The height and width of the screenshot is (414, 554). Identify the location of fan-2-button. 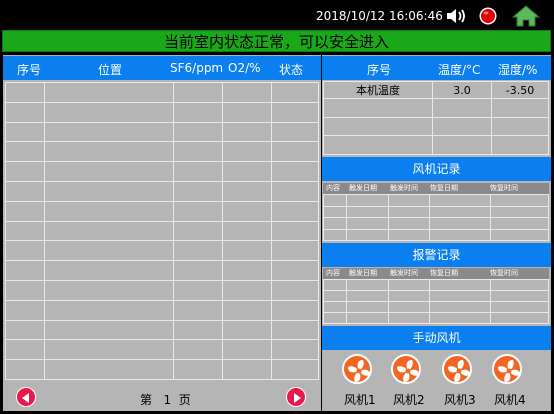
(408, 371).